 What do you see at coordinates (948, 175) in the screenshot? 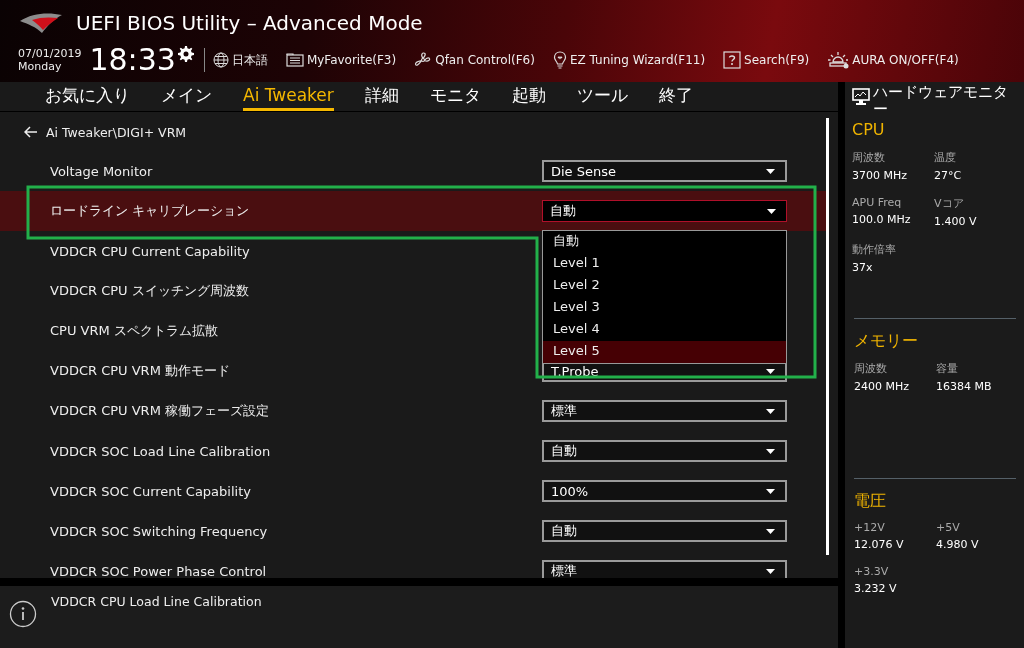
I see `reading-value: 27°C` at bounding box center [948, 175].